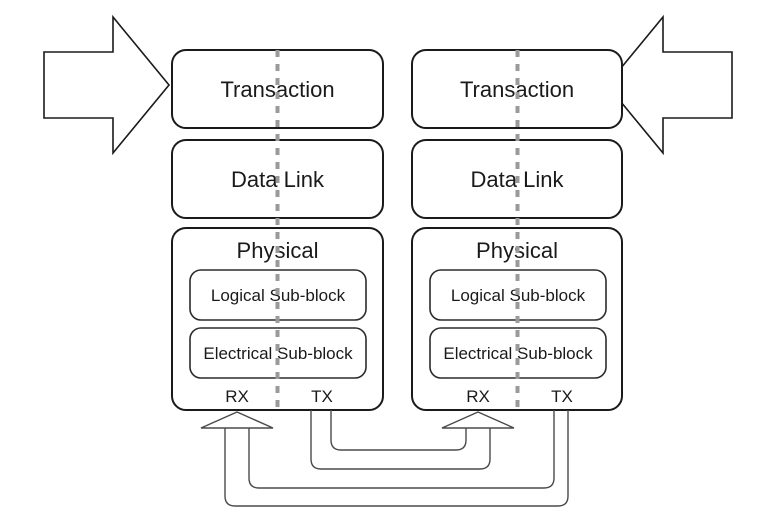  Describe the element at coordinates (237, 396) in the screenshot. I see `left-rx-port-label: RX` at that location.